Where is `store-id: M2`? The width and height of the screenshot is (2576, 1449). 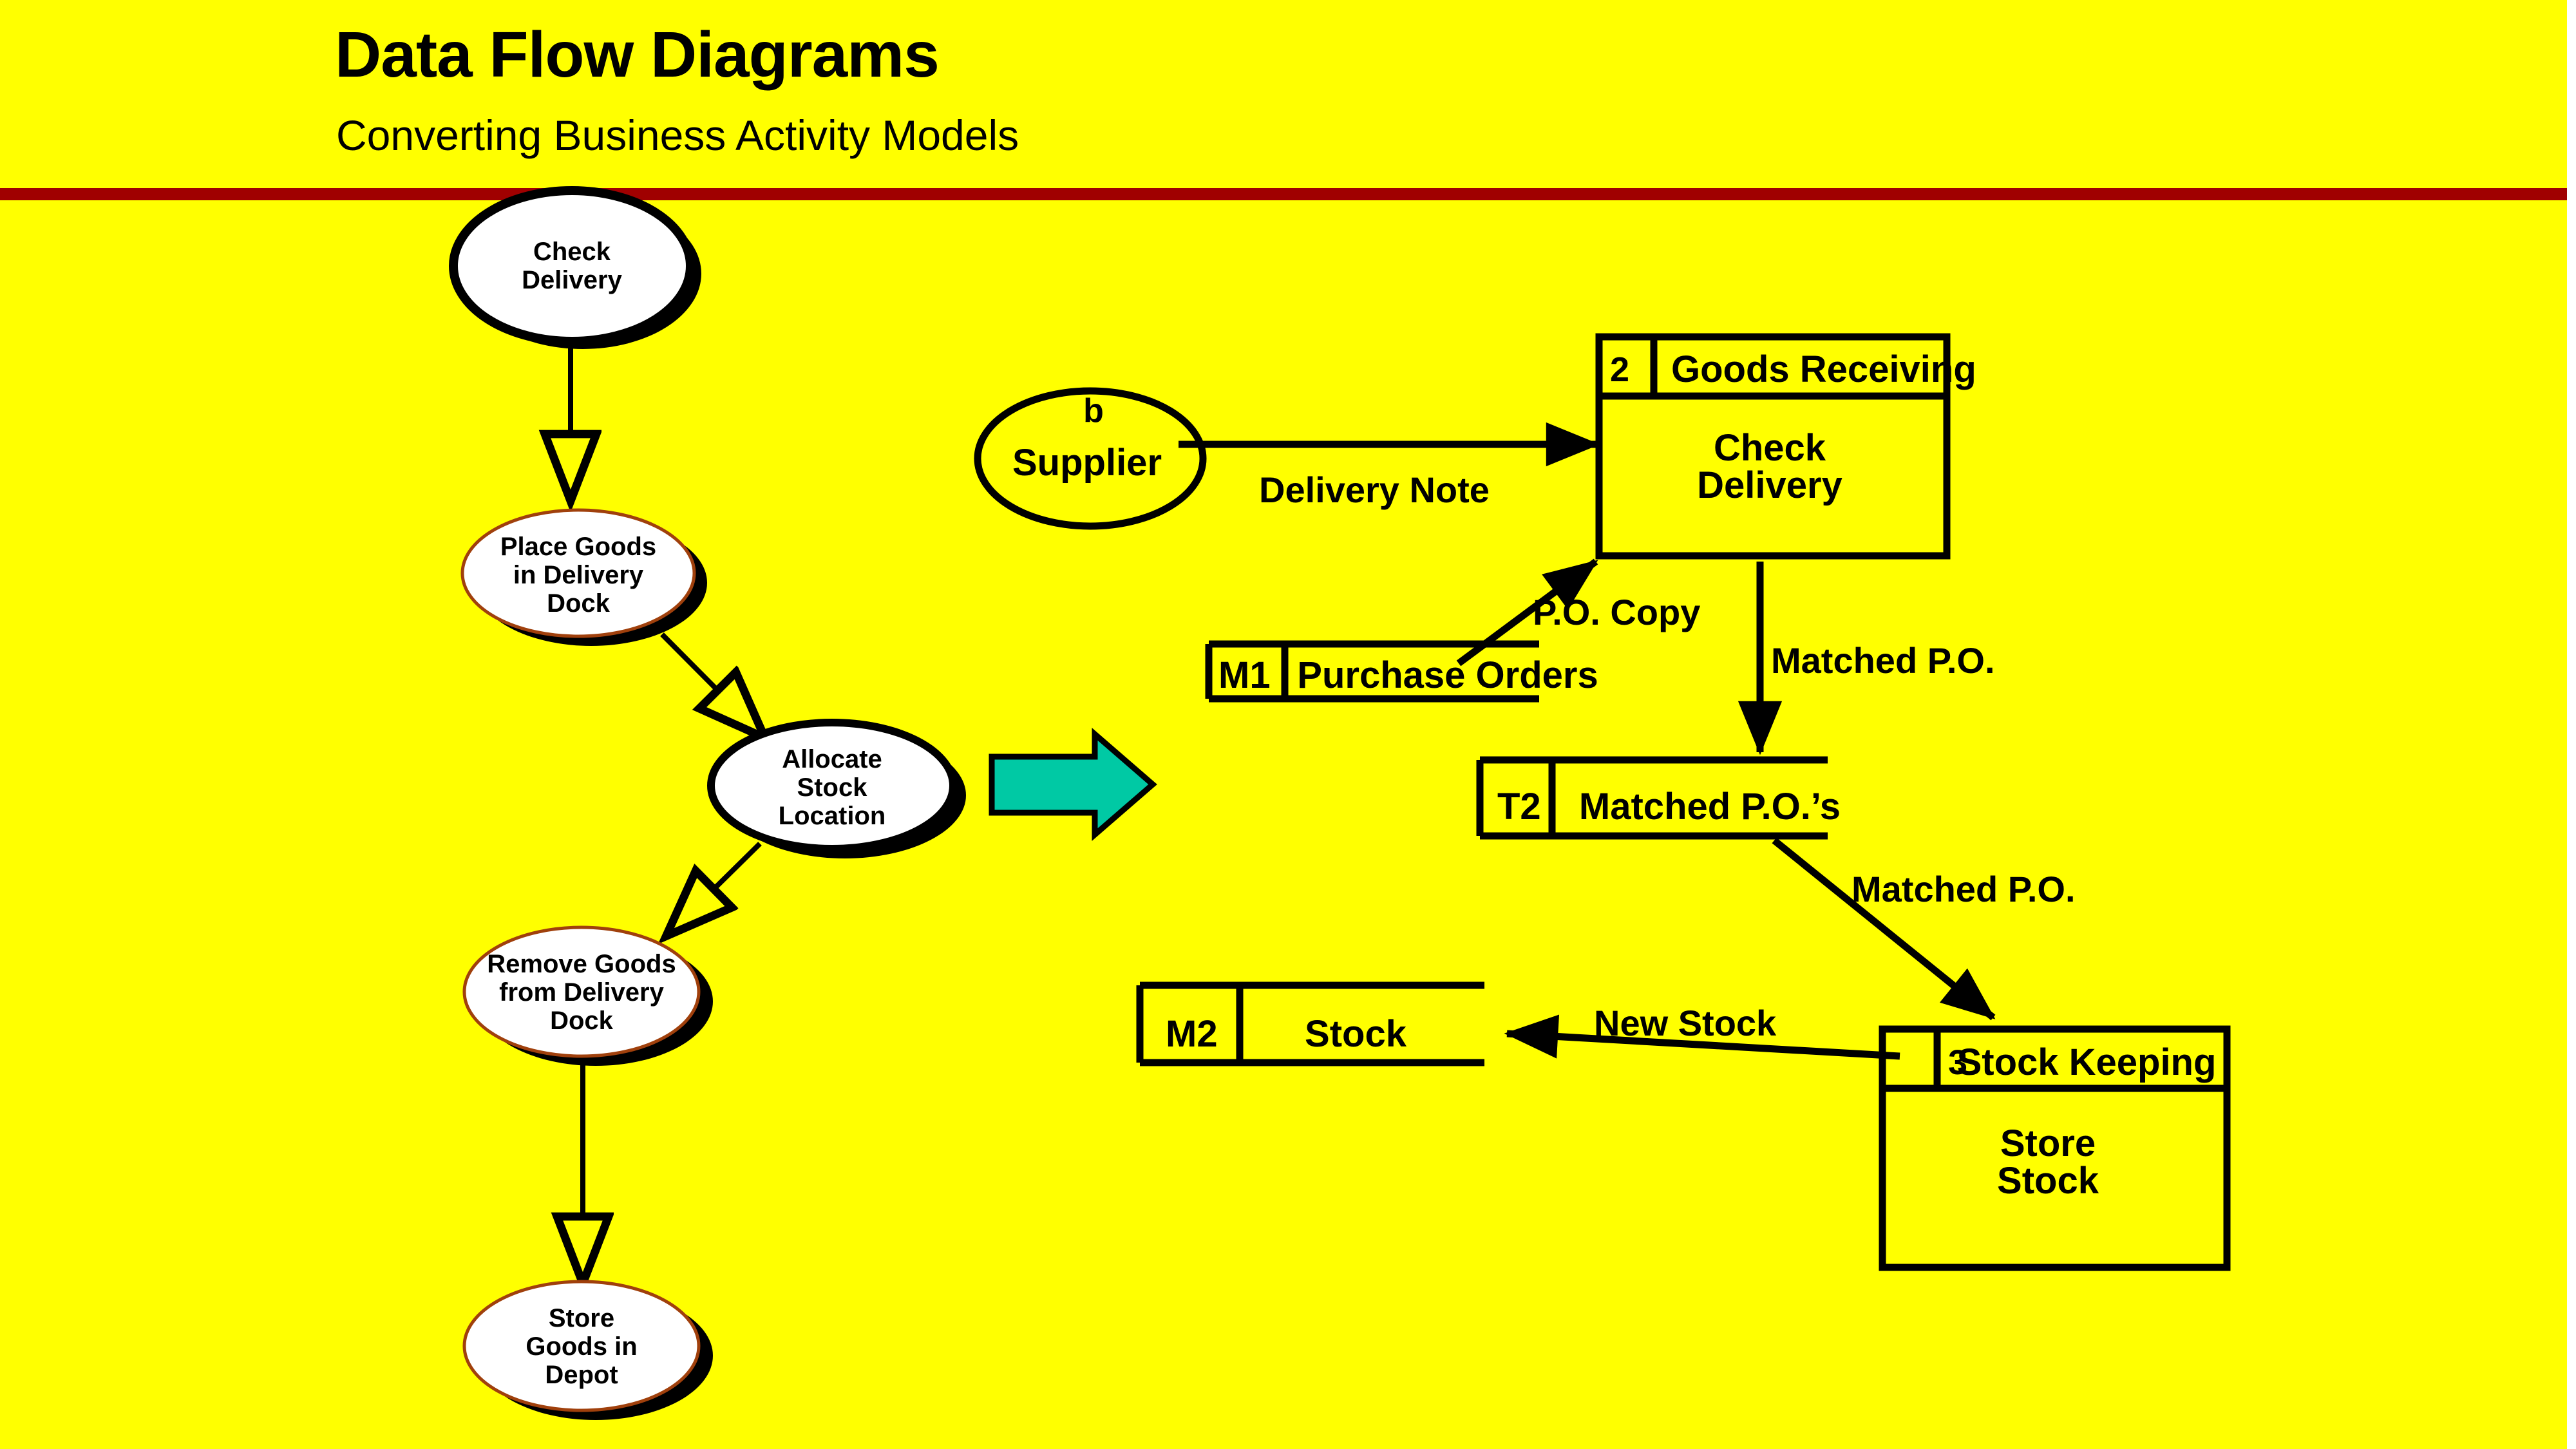
store-id: M2 is located at coordinates (1192, 1034).